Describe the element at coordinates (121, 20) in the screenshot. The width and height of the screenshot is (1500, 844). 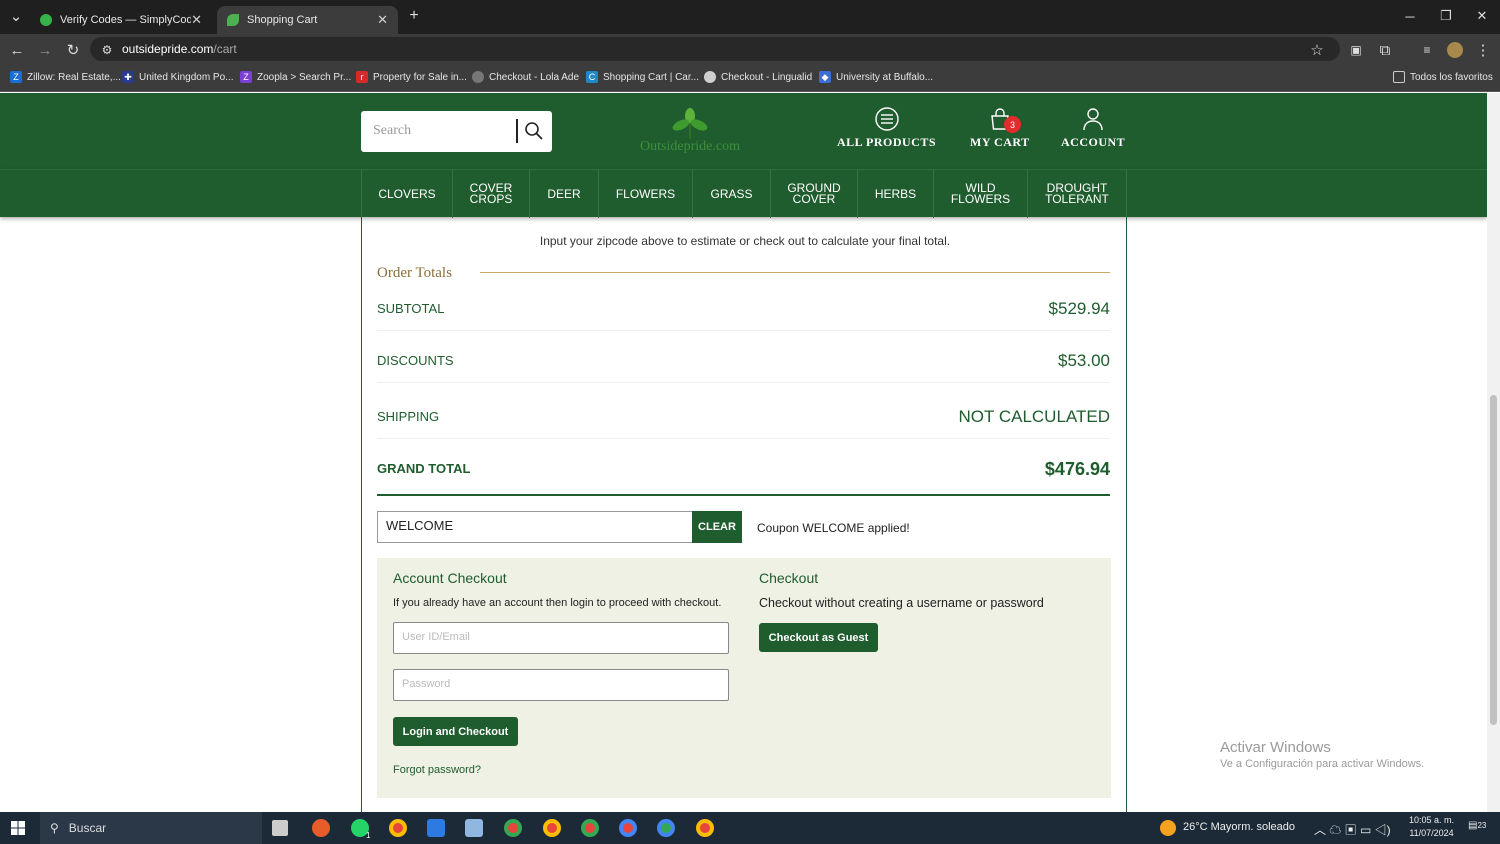
I see `tab-simplycodes: Verify Codes — SimplyCodes ✕` at that location.